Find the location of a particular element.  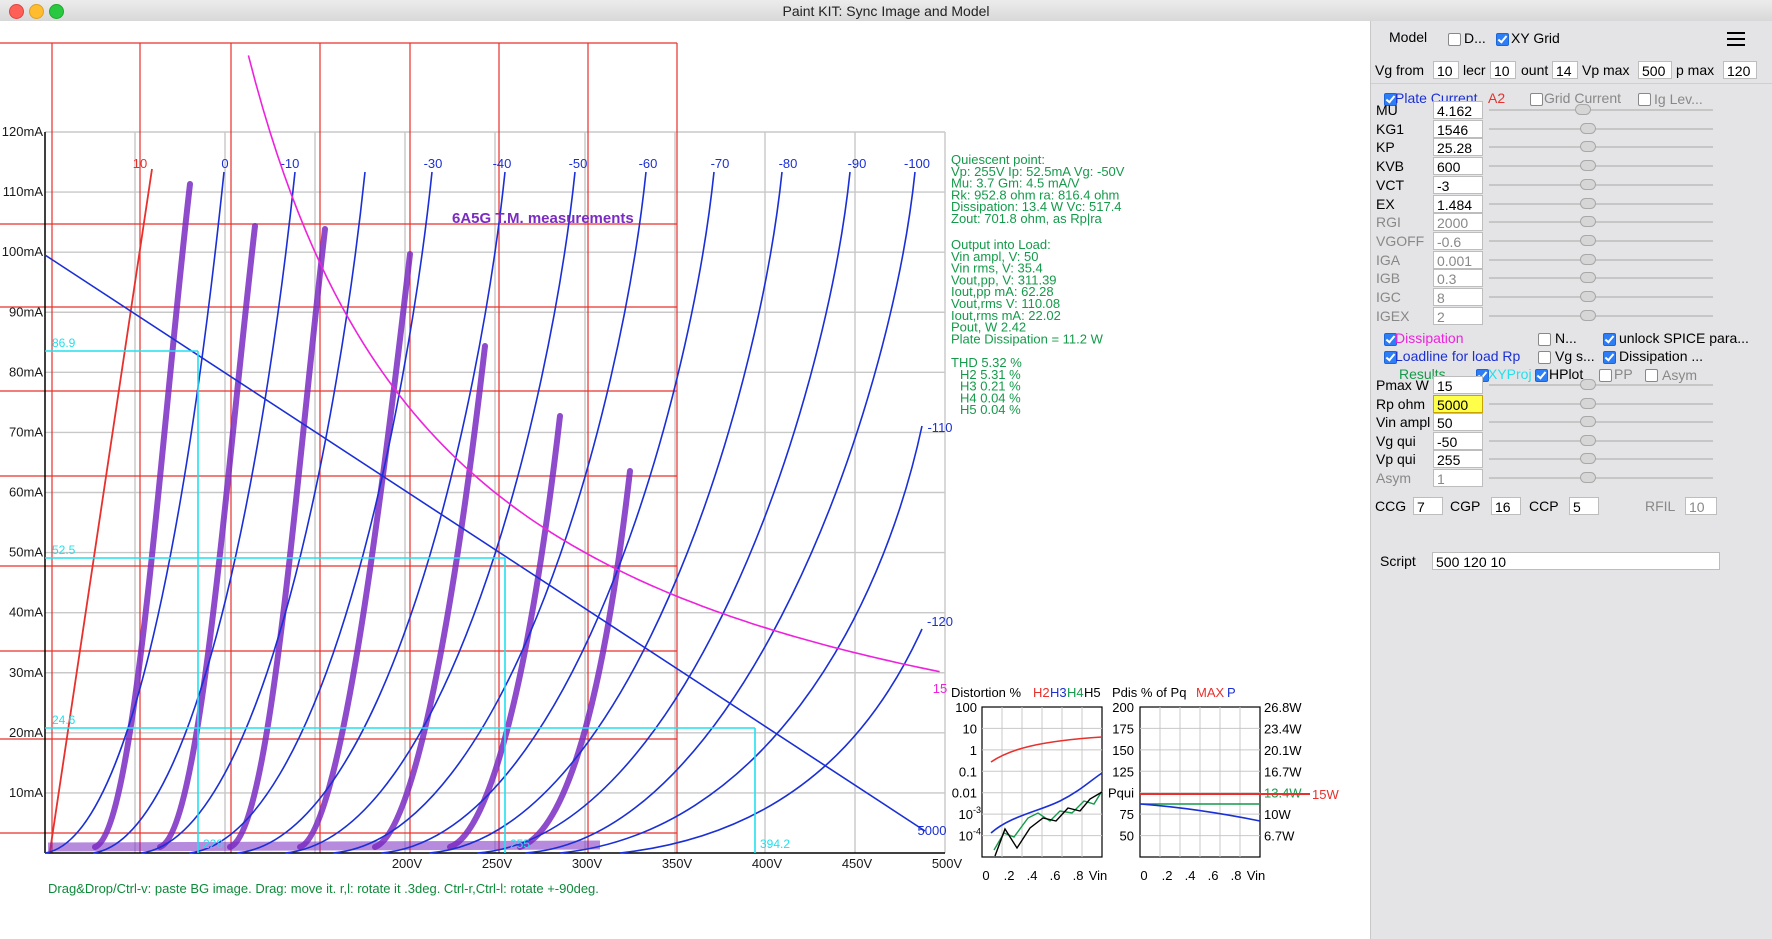

load-param-input: 5000 is located at coordinates (1458, 403).